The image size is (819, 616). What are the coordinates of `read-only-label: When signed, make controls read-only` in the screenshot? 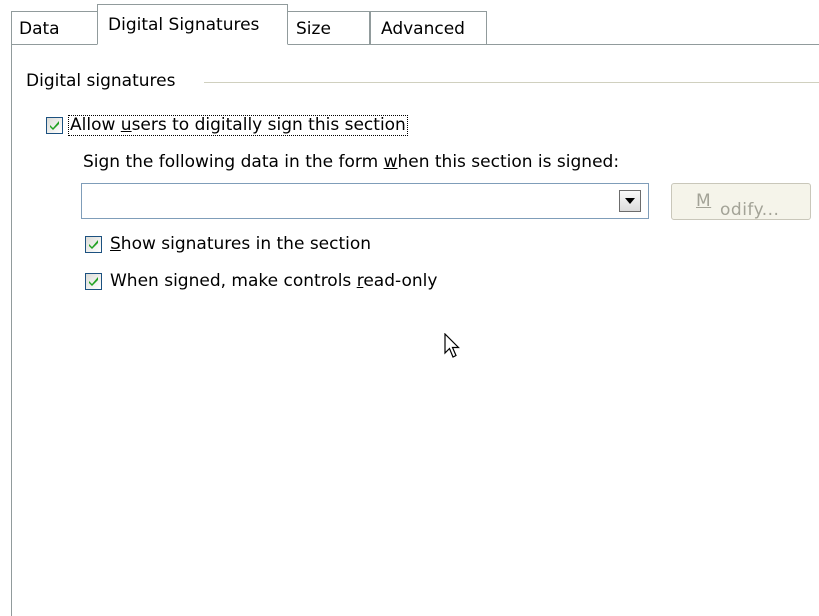 It's located at (273, 281).